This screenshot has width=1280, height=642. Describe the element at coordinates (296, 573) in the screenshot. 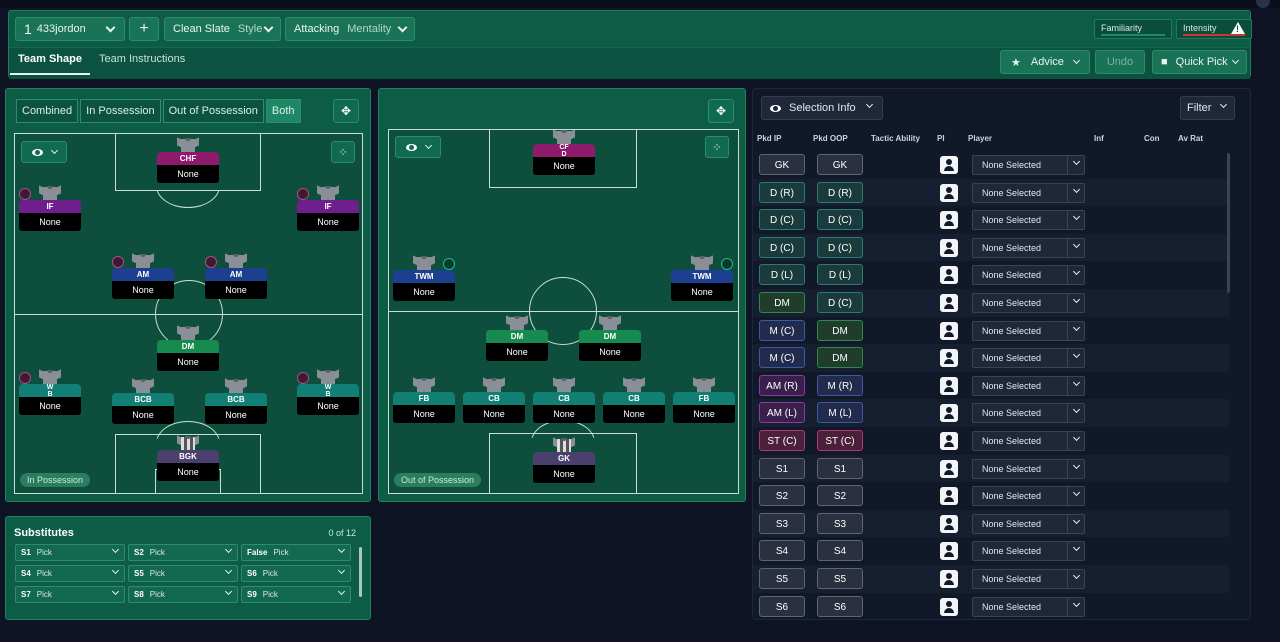

I see `substitute-pick-dropdown: S6 Pick` at that location.